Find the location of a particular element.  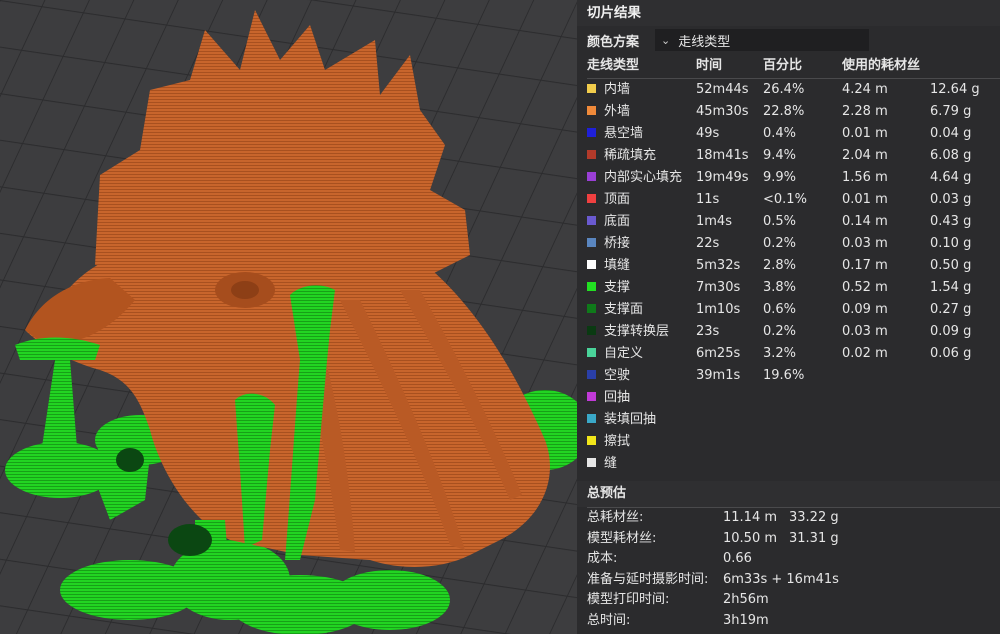

summary-row: 准备与延时摄影时间: 6m33s + 16m41s is located at coordinates (788, 580).